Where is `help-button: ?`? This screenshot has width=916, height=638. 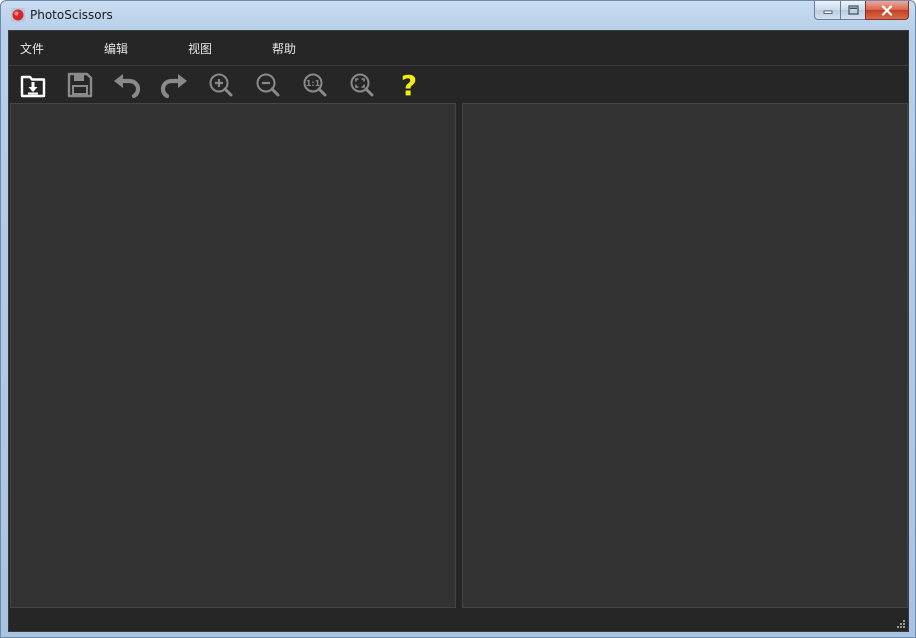 help-button: ? is located at coordinates (409, 85).